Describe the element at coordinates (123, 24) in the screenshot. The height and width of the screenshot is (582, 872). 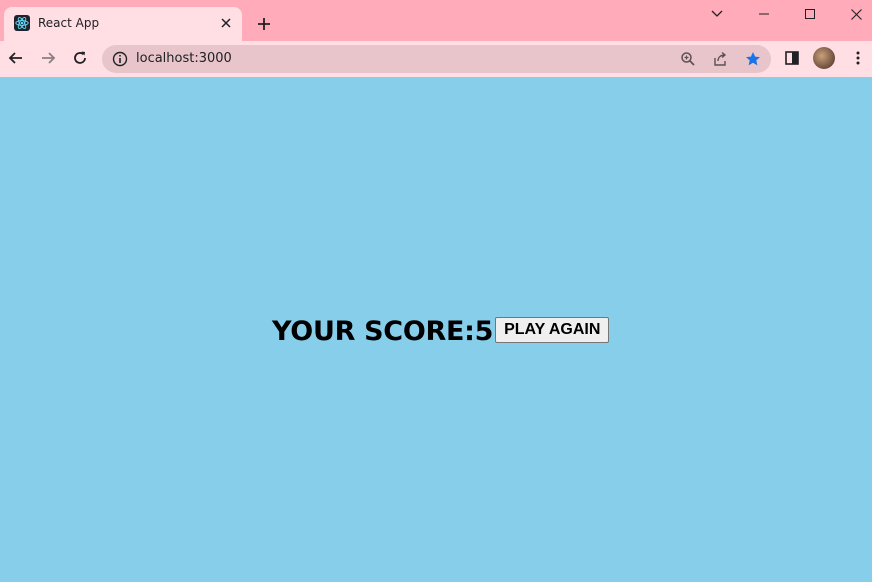
I see `browser-tab: React App` at that location.